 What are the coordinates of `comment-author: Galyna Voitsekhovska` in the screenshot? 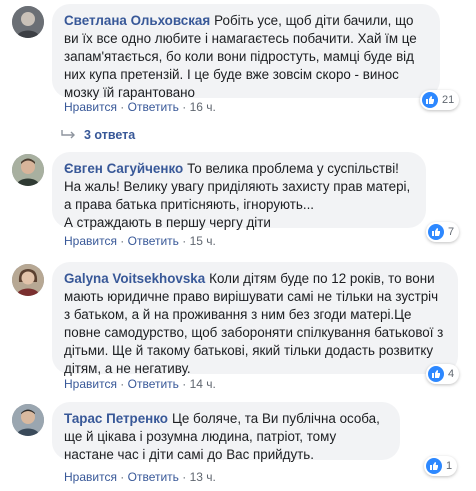 It's located at (134, 278).